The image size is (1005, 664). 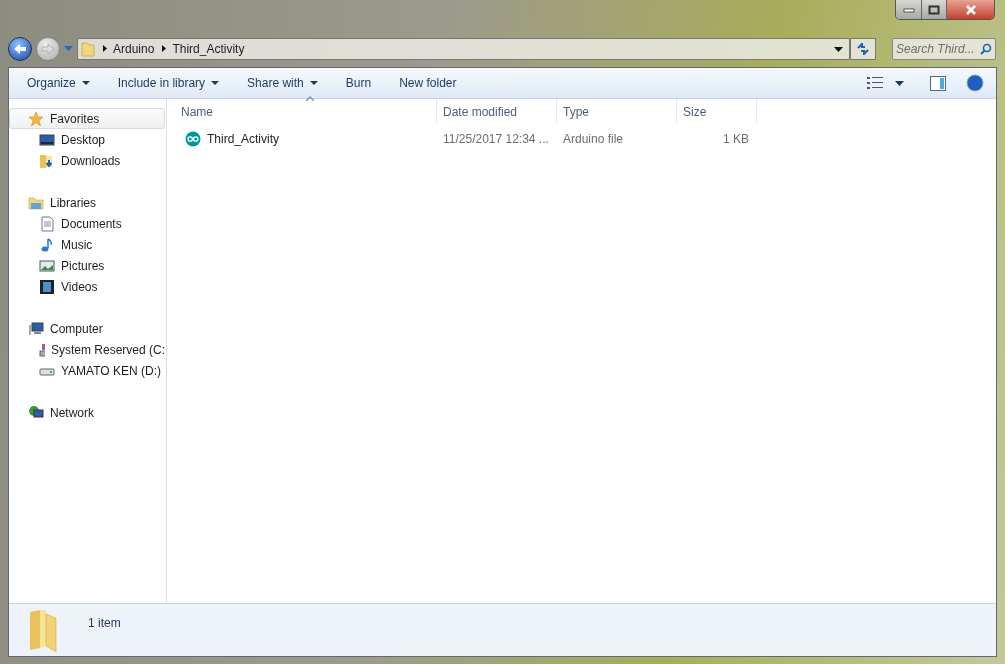 I want to click on item-count: 1 item, so click(x=104, y=623).